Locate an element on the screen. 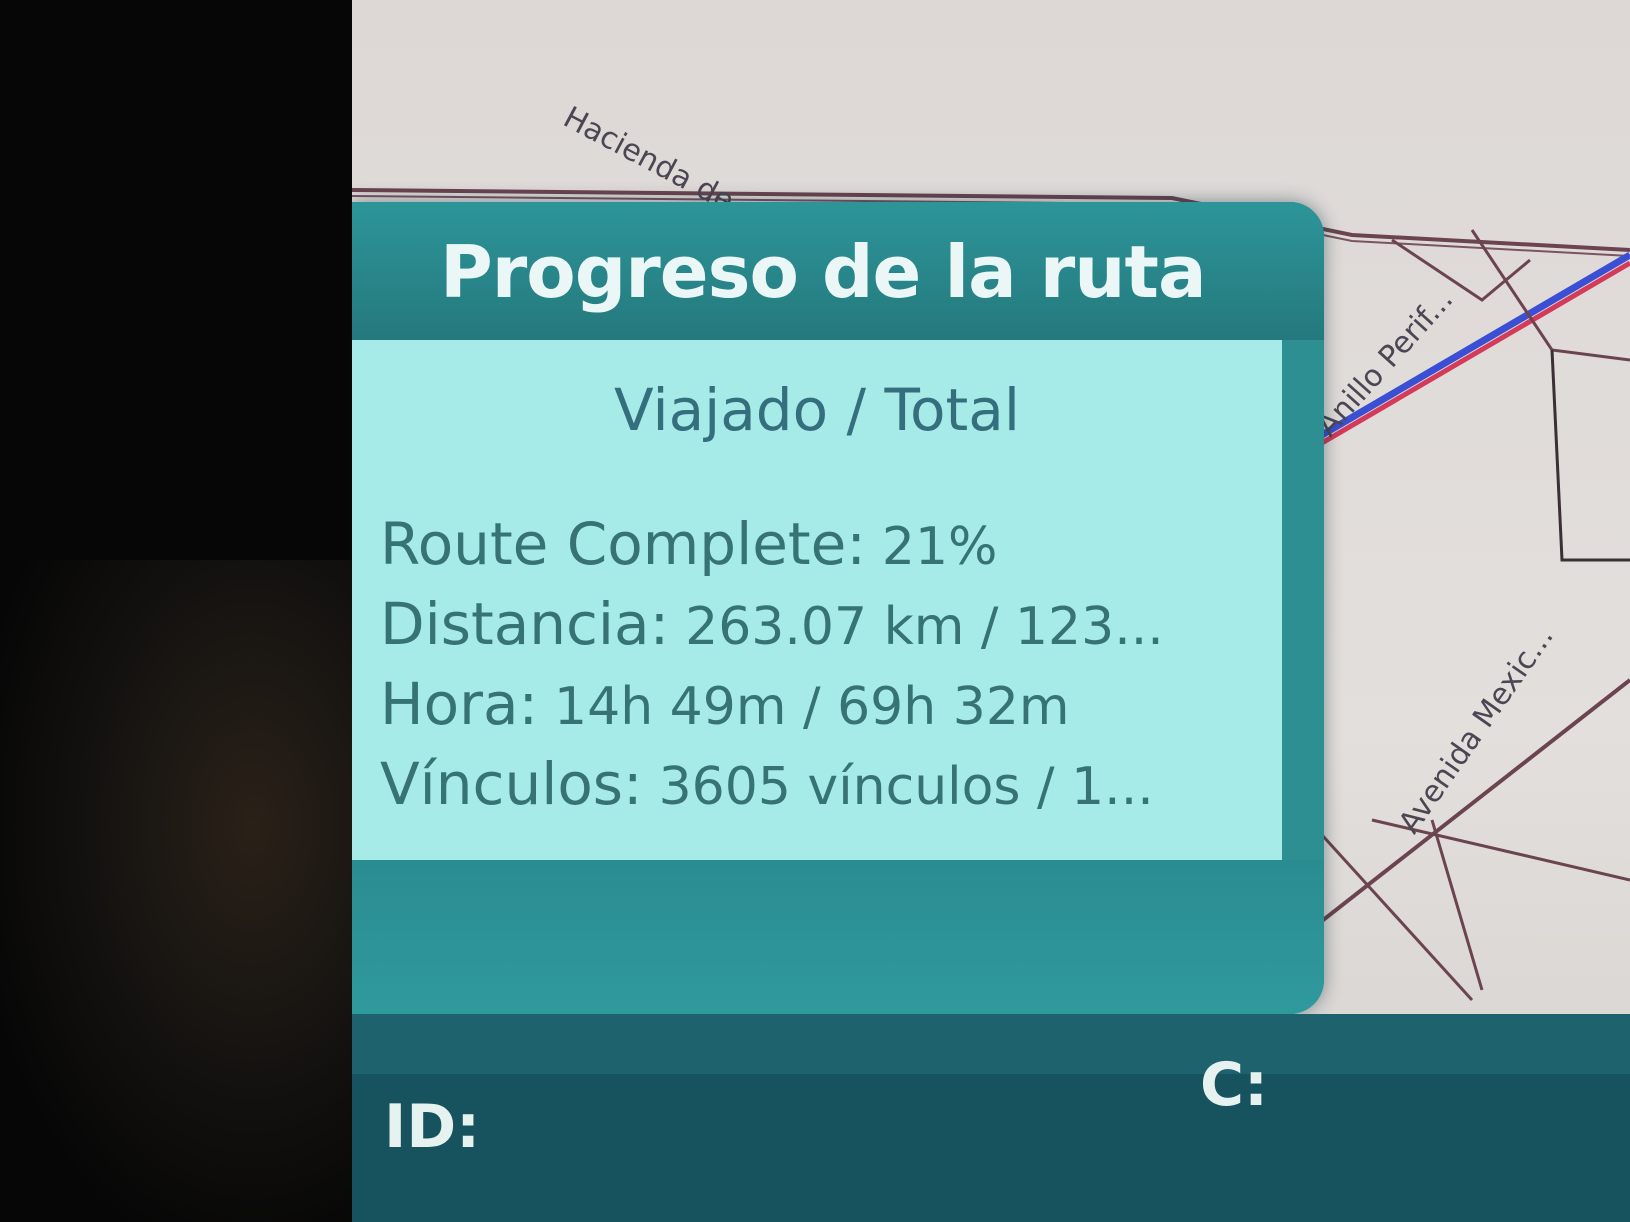 This screenshot has height=1222, width=1630. time-row: Hora: 14h 49m / 69h 32m is located at coordinates (825, 704).